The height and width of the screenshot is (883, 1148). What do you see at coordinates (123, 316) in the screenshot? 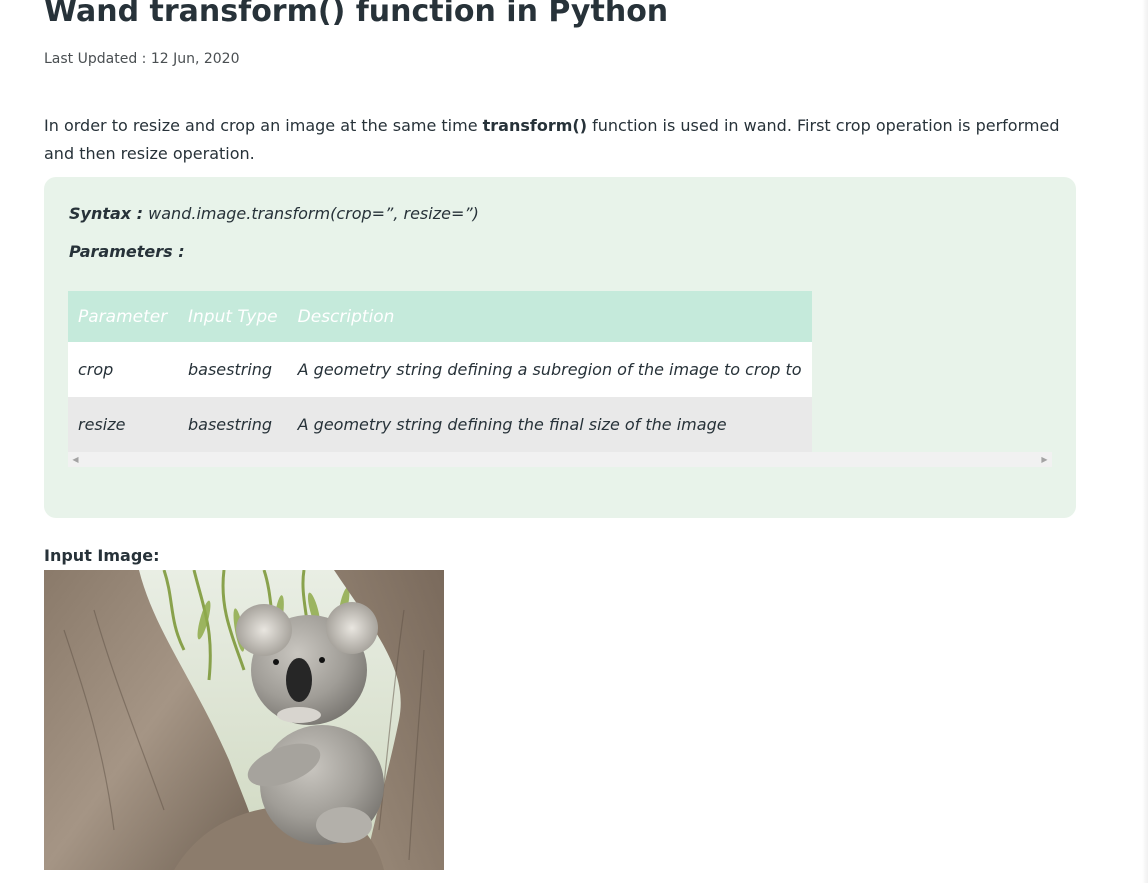
I see `header-parameter: Parameter` at bounding box center [123, 316].